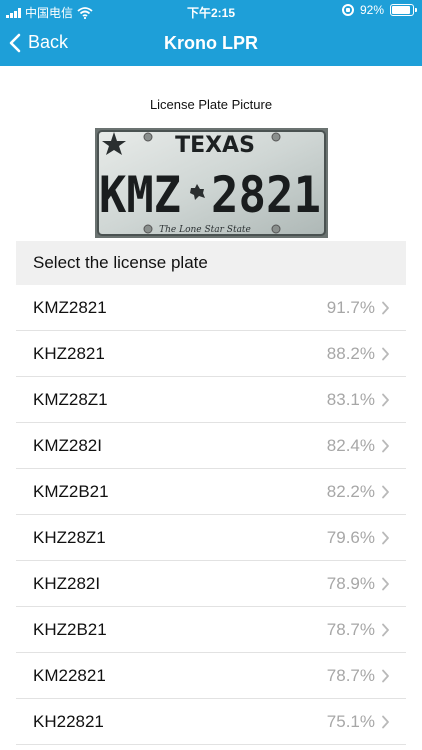  I want to click on list-item: KMZ2B21 82.2%, so click(211, 492).